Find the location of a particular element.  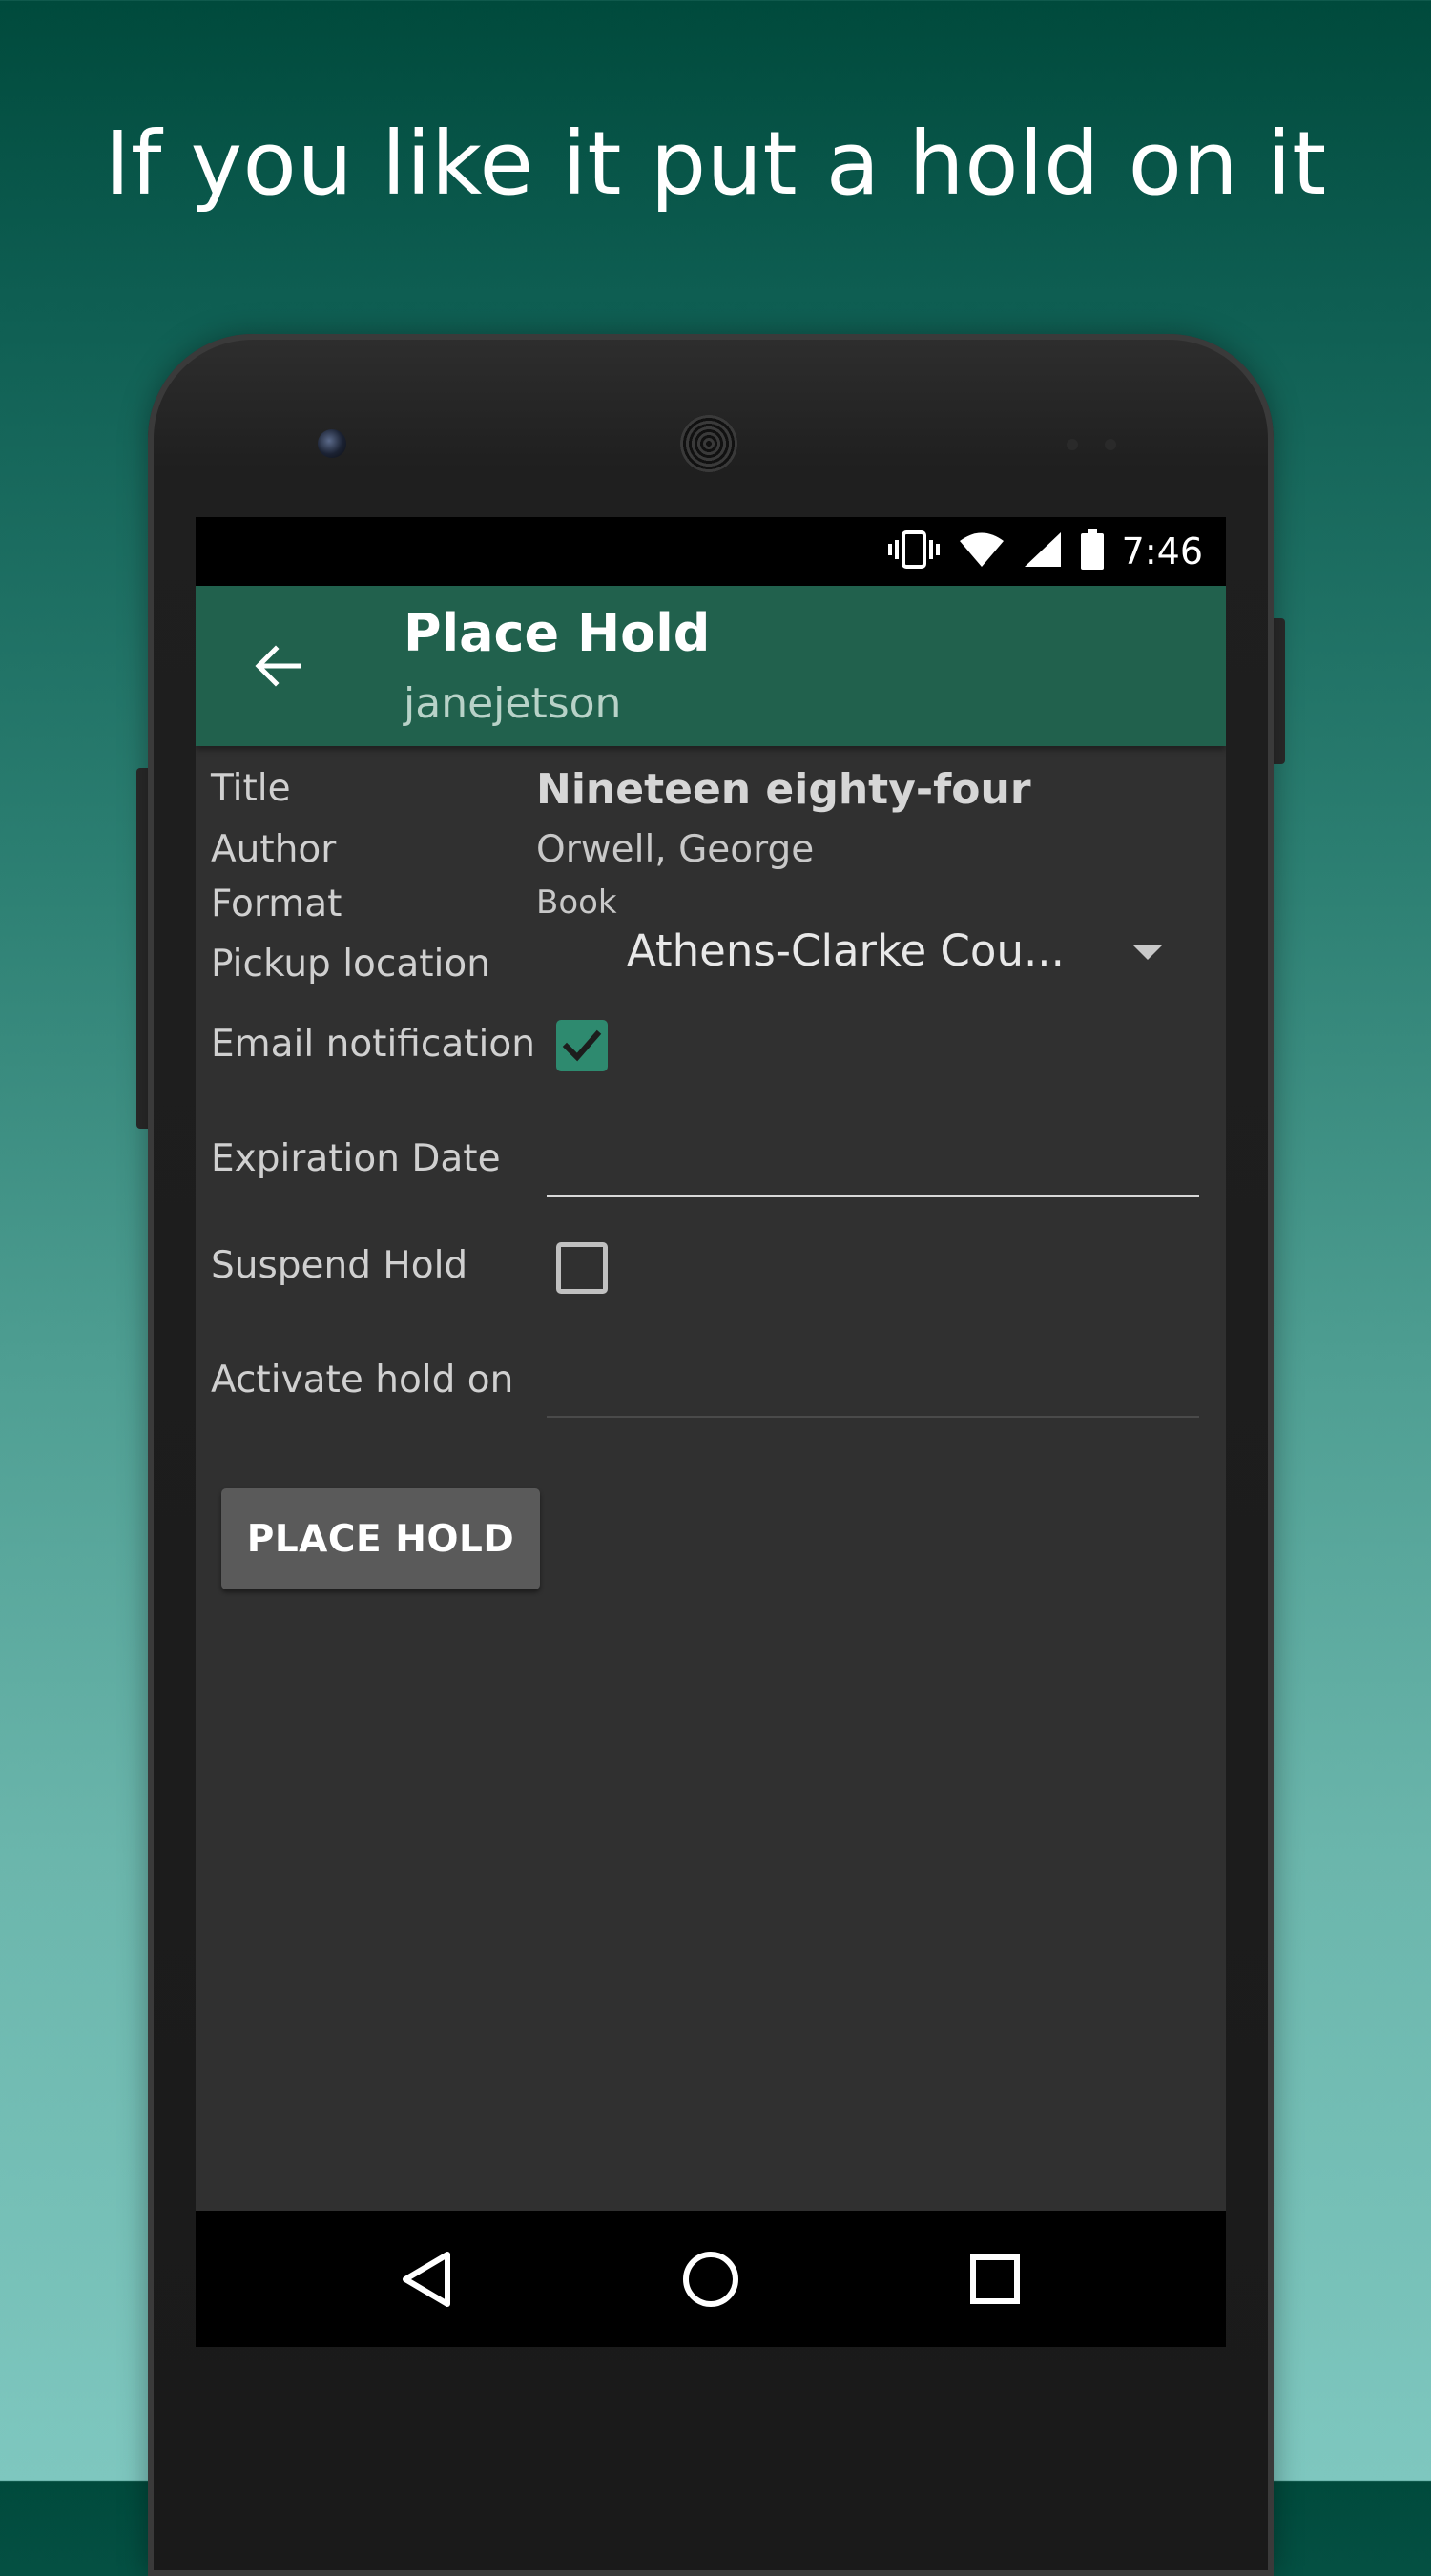

nav-home-button is located at coordinates (711, 2279).